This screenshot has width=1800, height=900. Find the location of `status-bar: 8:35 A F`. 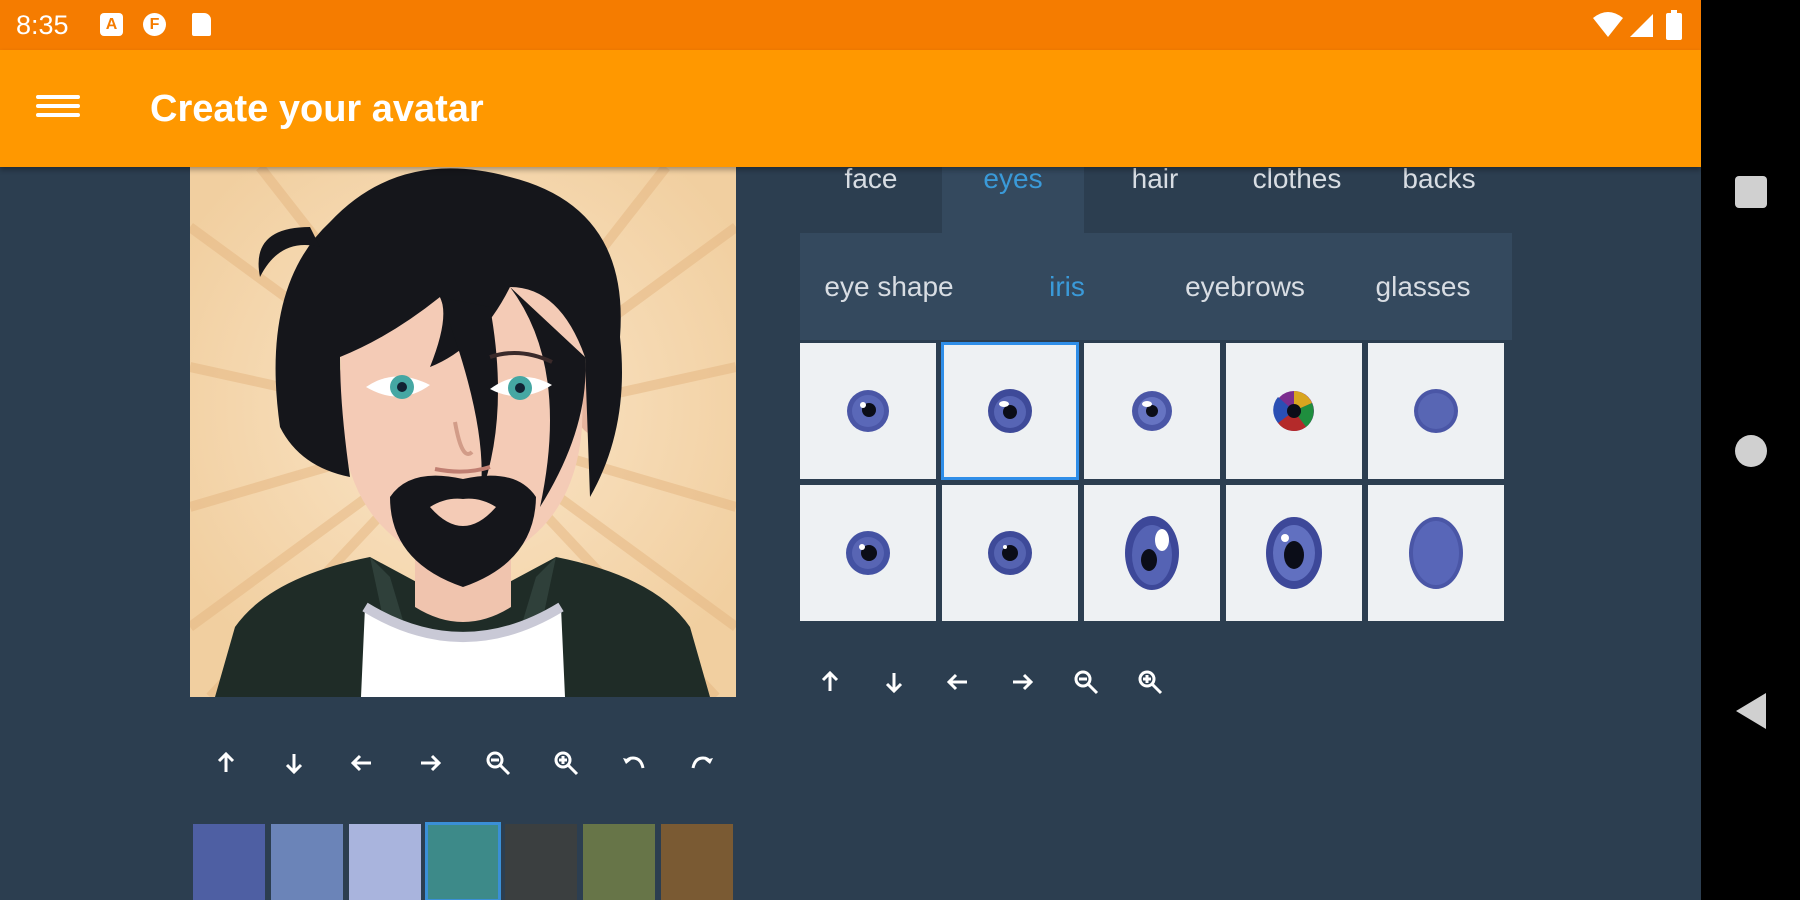

status-bar: 8:35 A F is located at coordinates (850, 25).